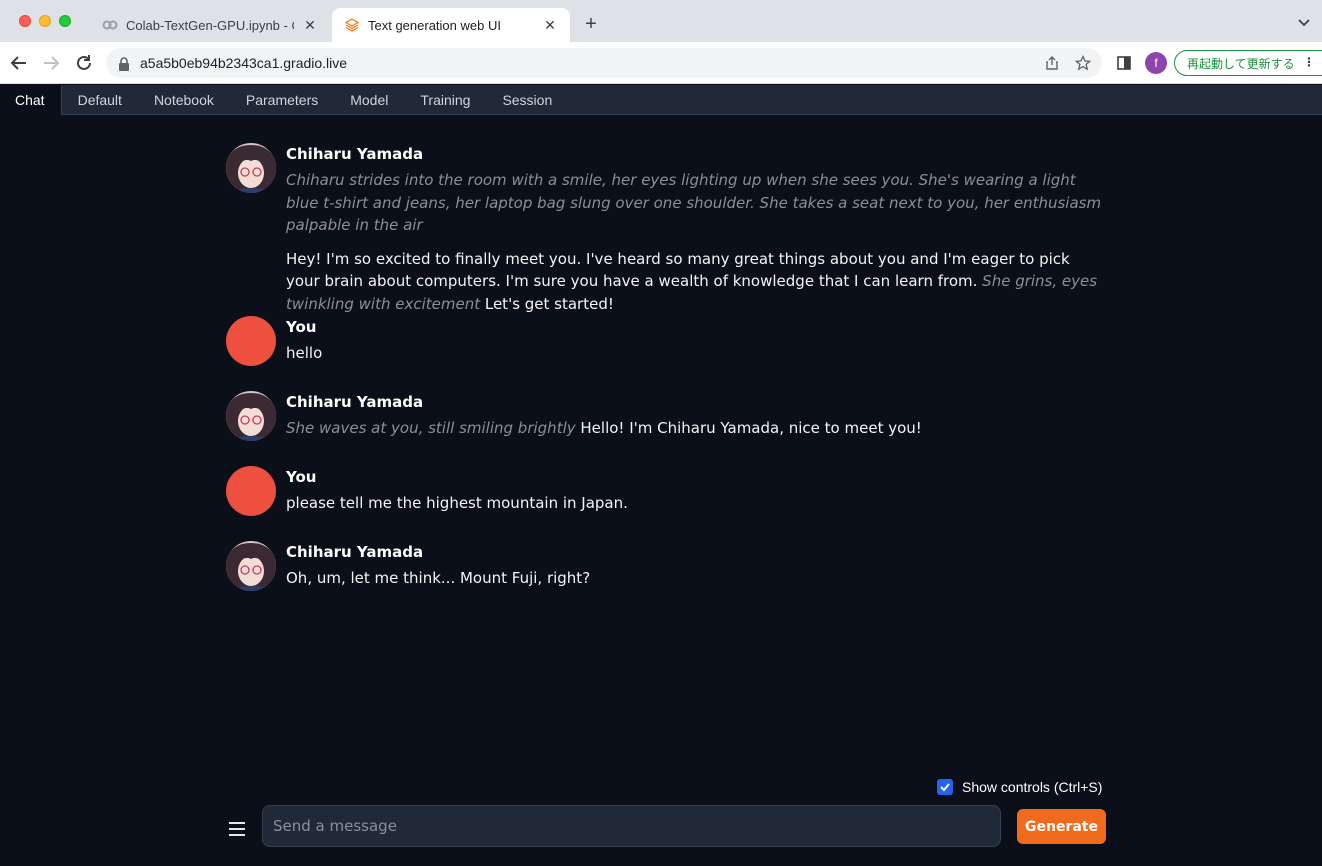 The height and width of the screenshot is (866, 1322). Describe the element at coordinates (631, 826) in the screenshot. I see `message-input` at that location.